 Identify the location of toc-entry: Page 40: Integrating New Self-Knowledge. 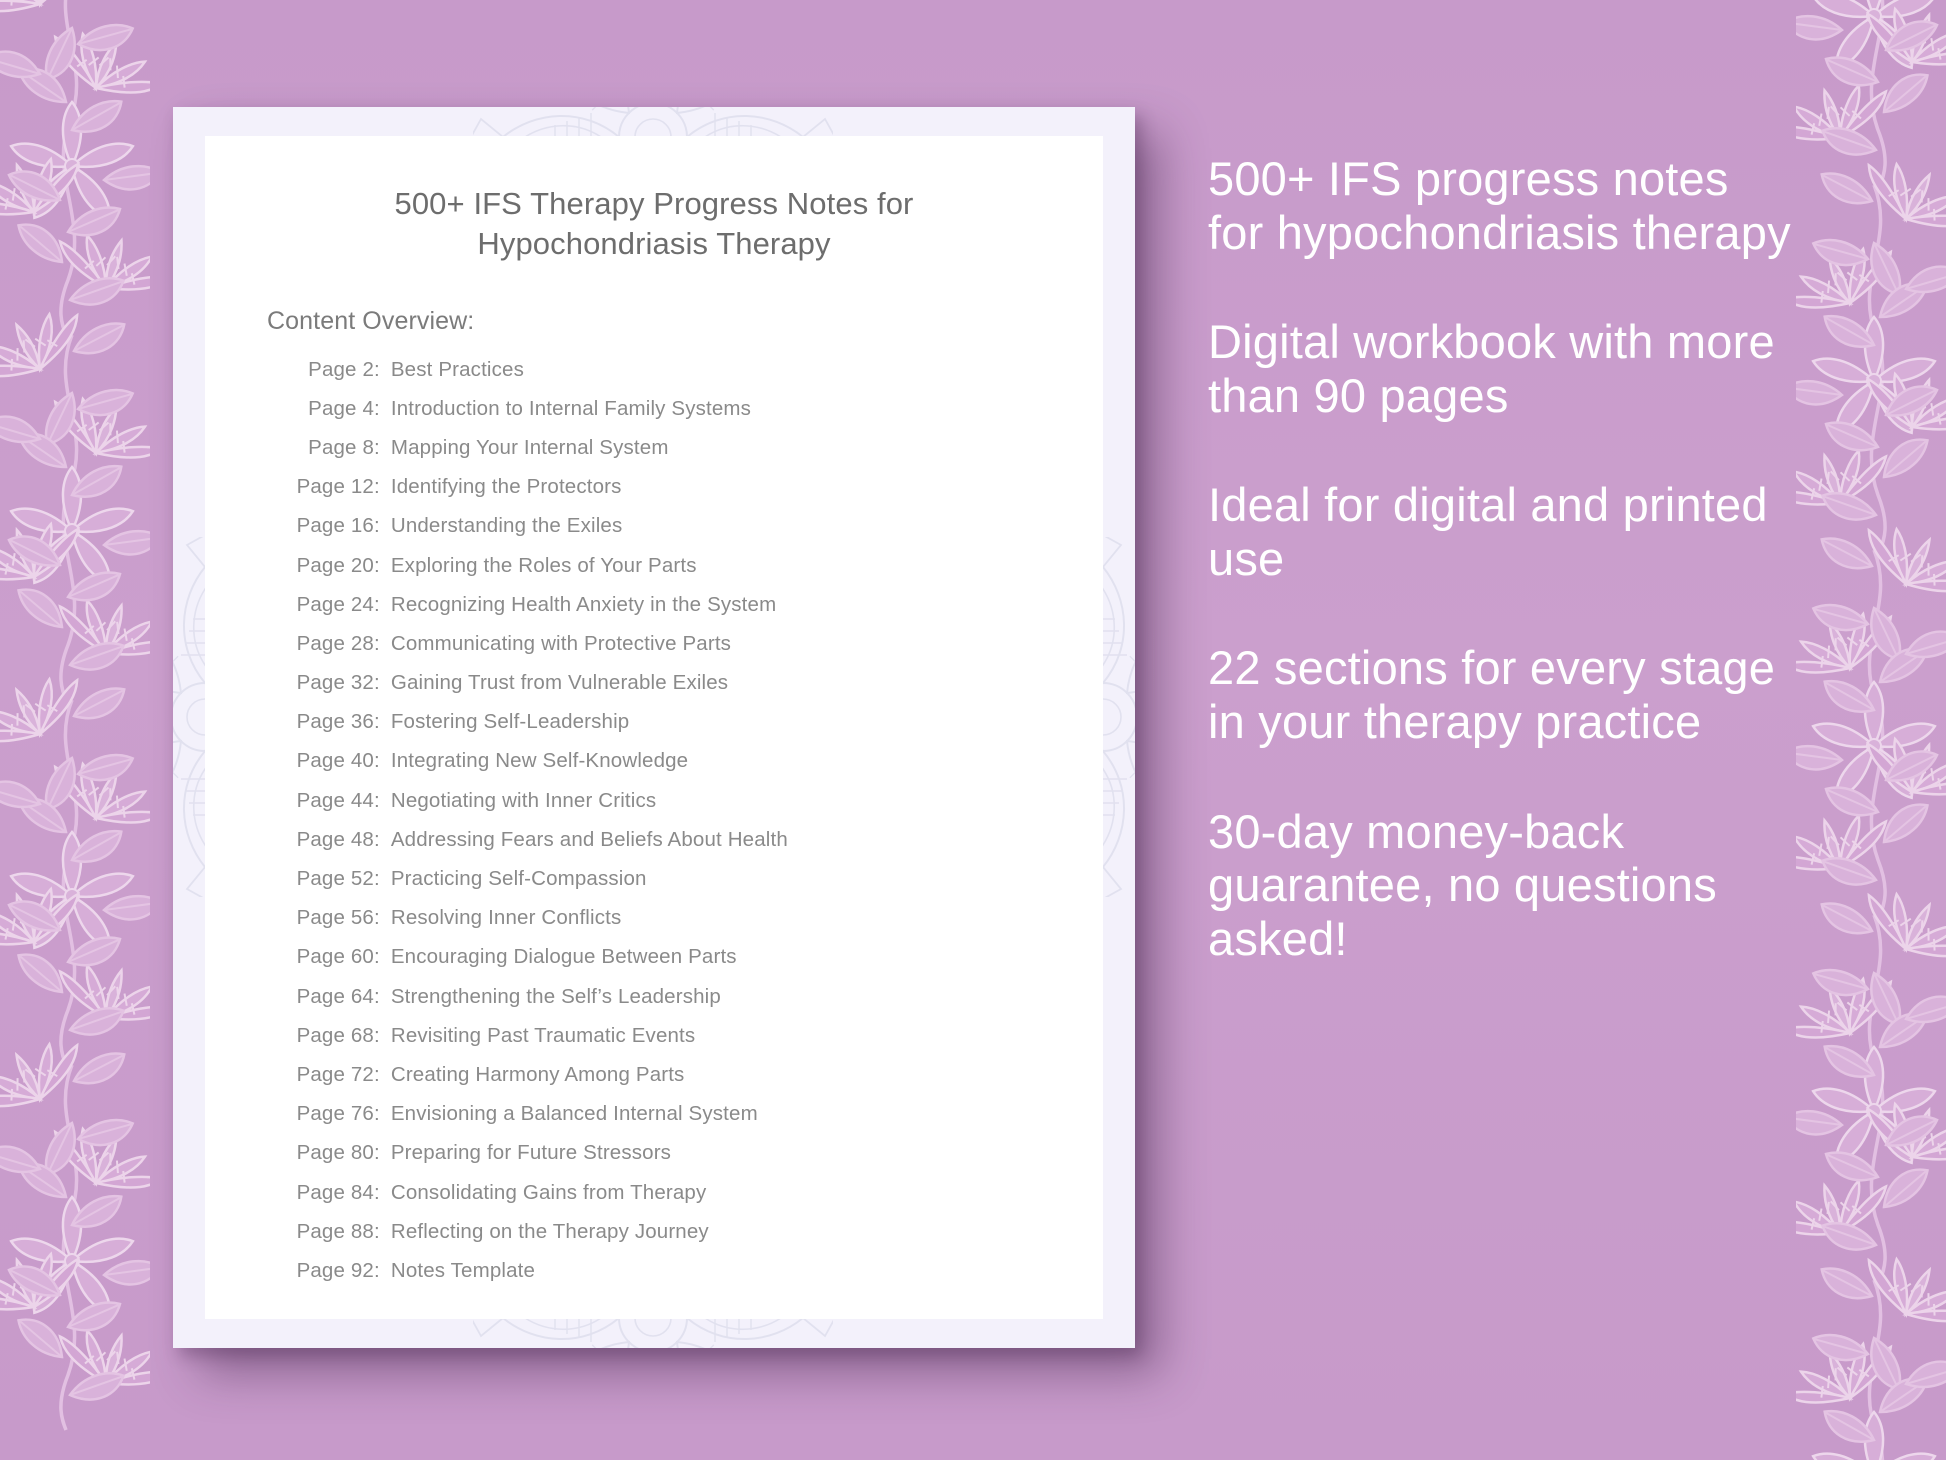
(697, 768).